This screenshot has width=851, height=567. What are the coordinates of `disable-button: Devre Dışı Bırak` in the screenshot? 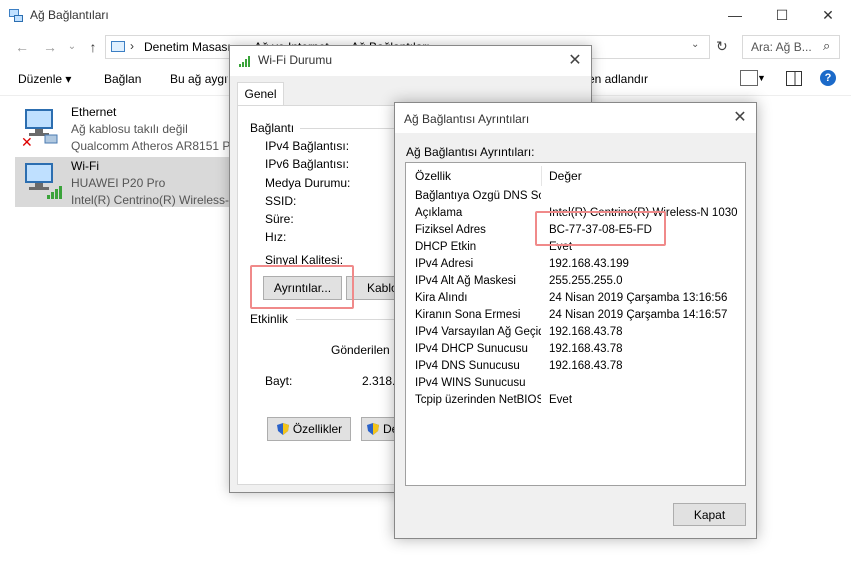 It's located at (378, 429).